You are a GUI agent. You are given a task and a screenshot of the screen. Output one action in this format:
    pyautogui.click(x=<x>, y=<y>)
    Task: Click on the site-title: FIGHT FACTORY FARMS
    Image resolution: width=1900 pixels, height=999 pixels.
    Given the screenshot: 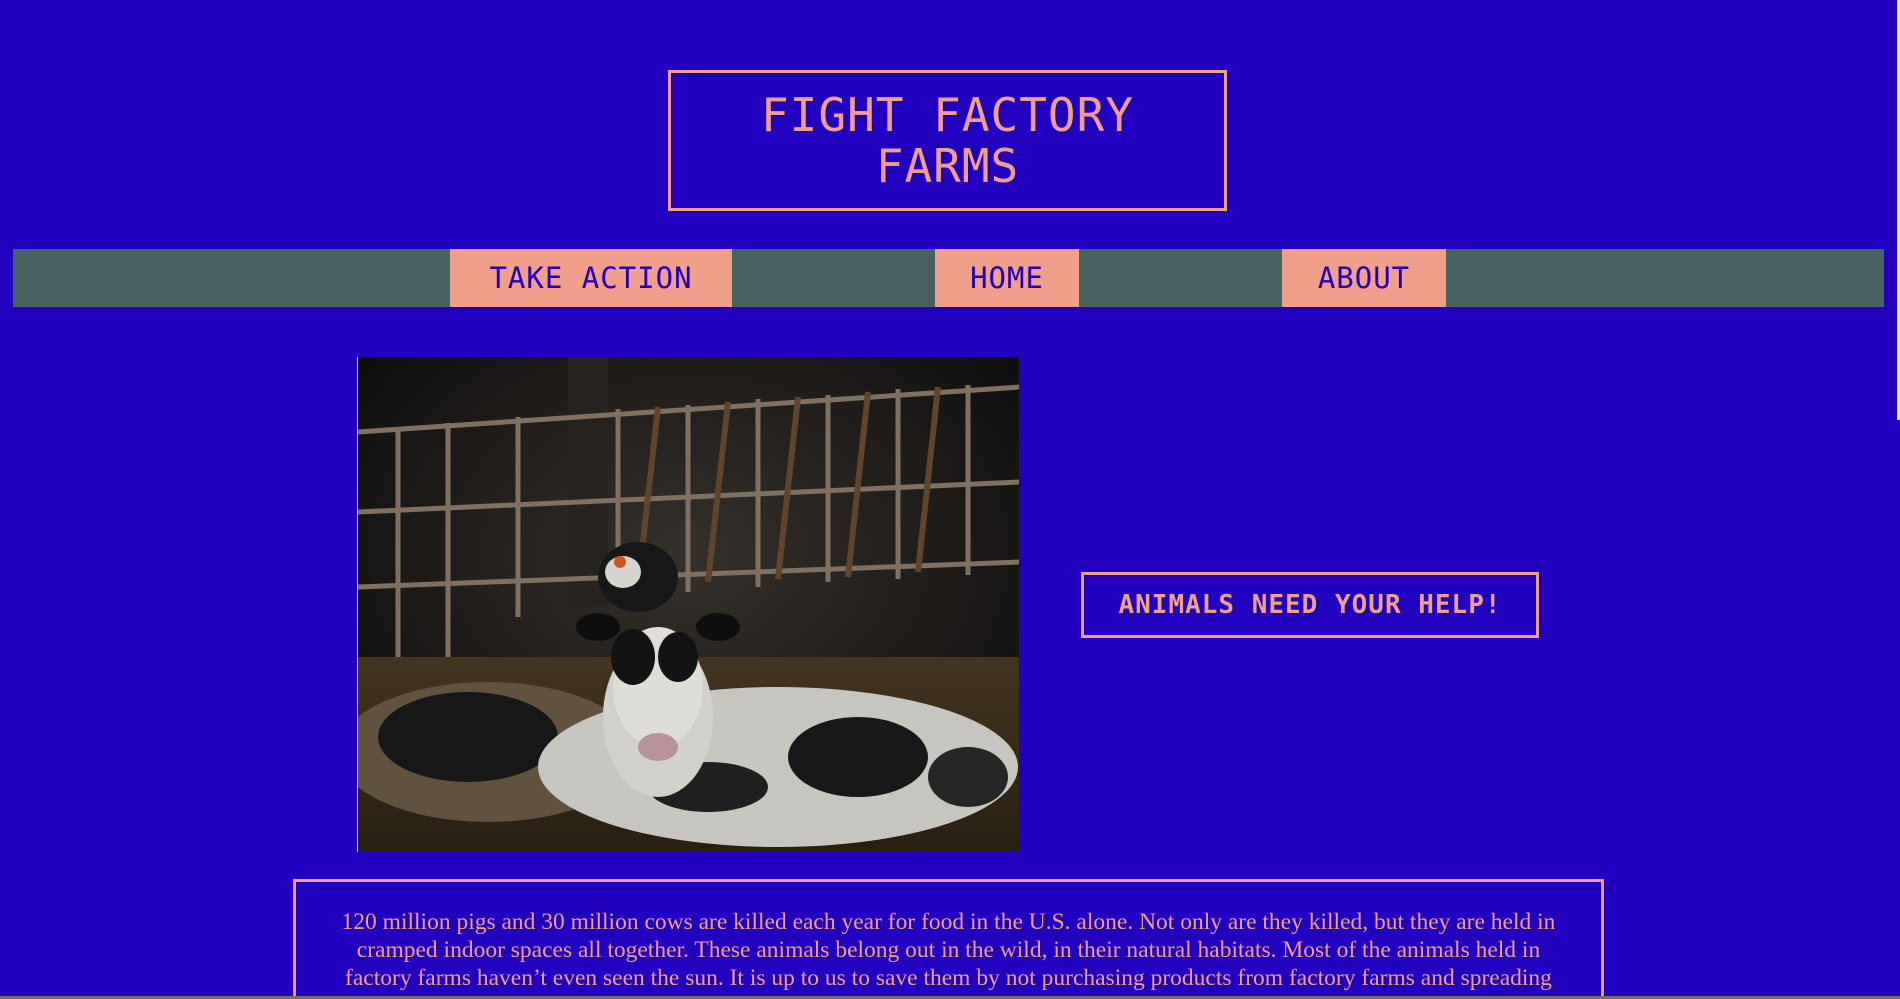 What is the action you would take?
    pyautogui.click(x=947, y=140)
    